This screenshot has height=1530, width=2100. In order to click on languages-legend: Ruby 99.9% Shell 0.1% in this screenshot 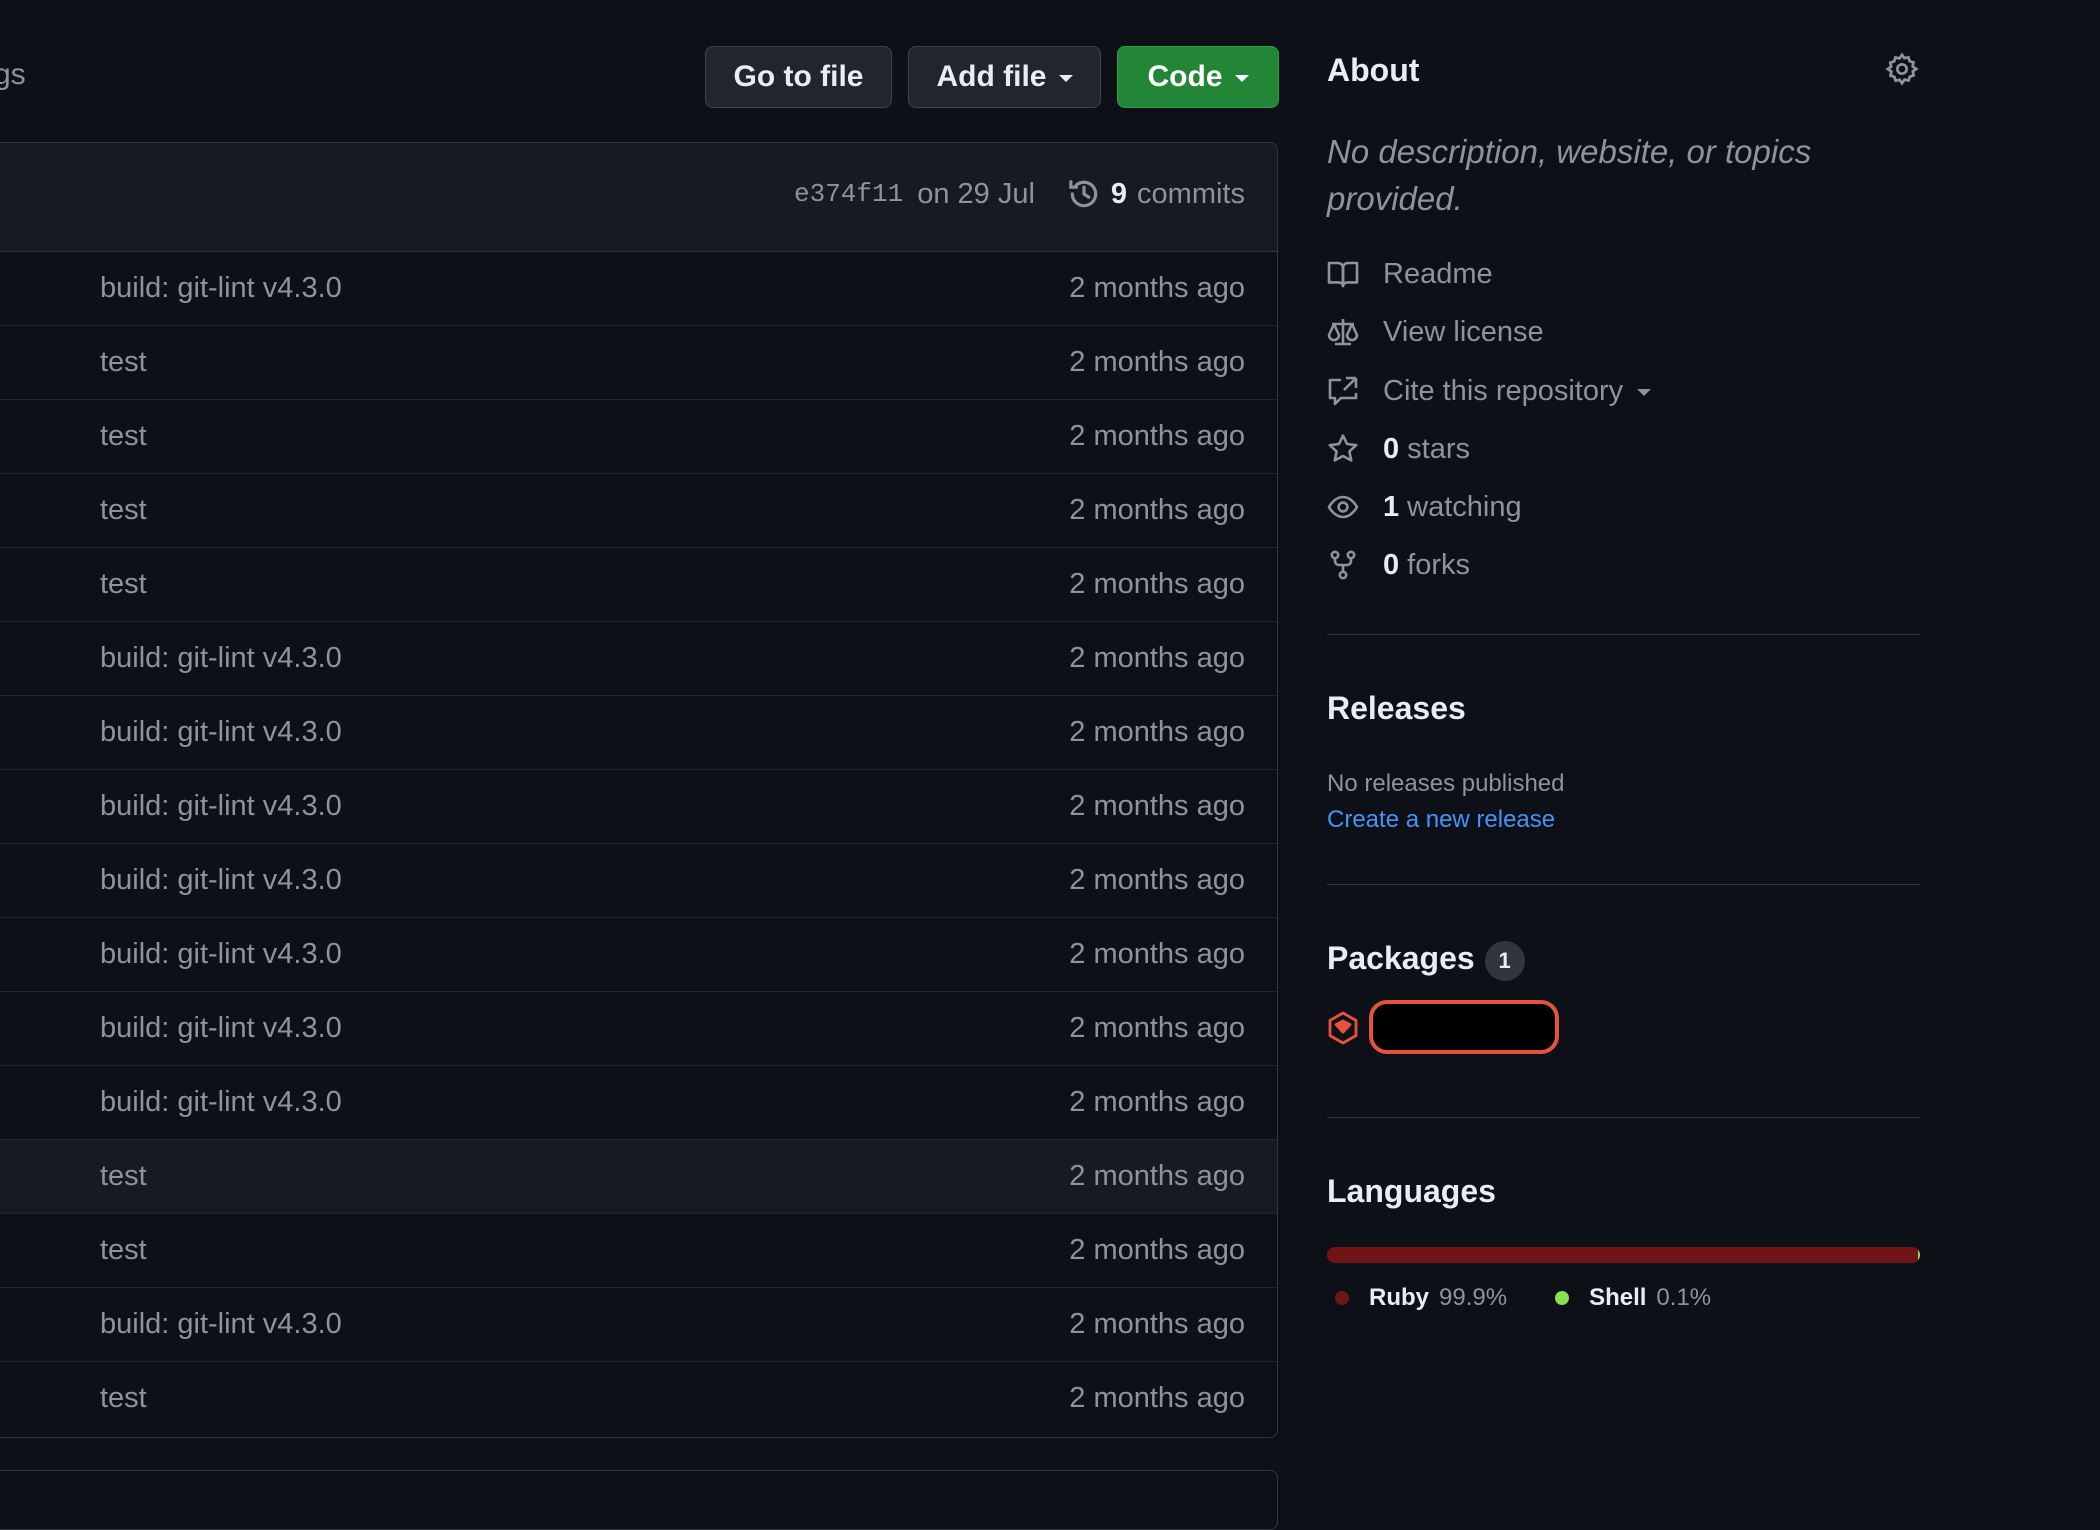, I will do `click(1523, 1298)`.